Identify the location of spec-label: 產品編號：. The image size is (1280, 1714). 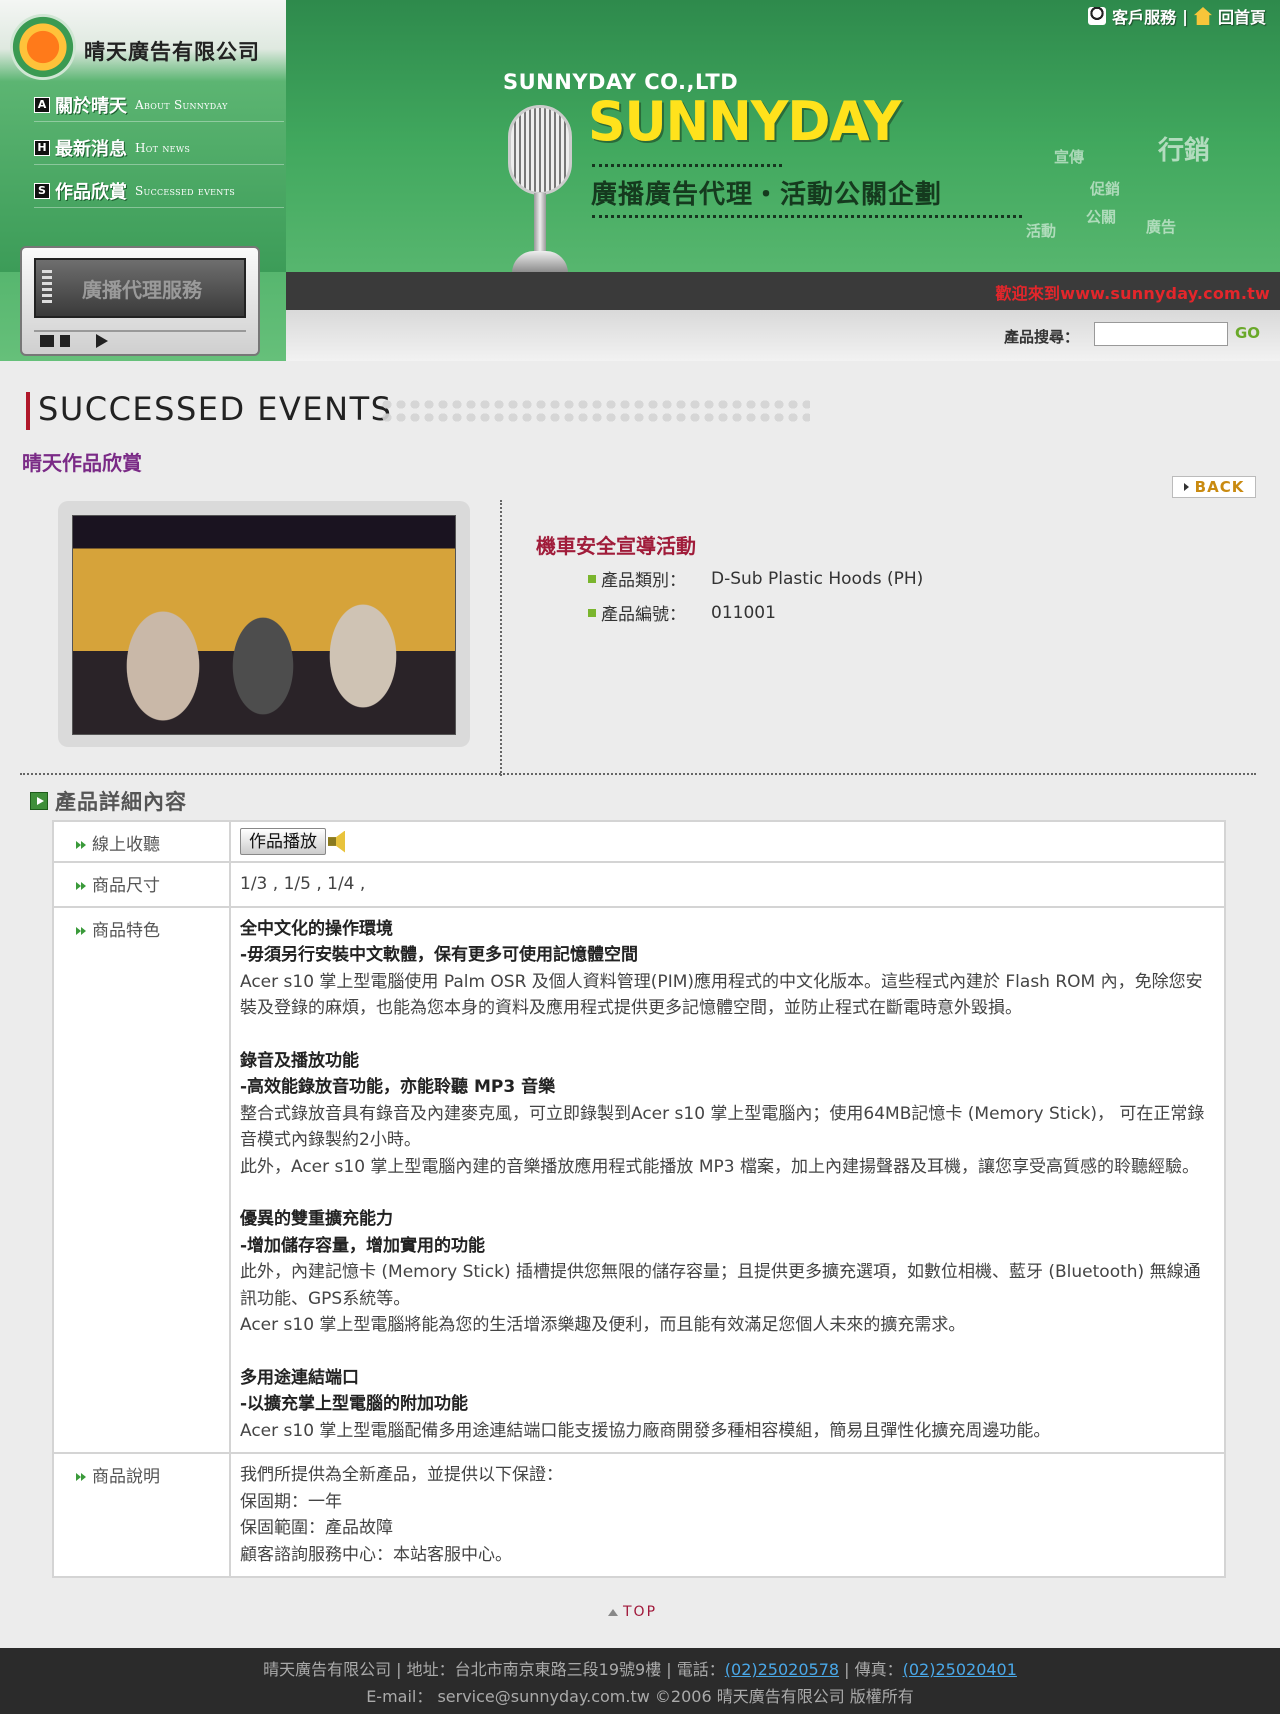
(643, 615).